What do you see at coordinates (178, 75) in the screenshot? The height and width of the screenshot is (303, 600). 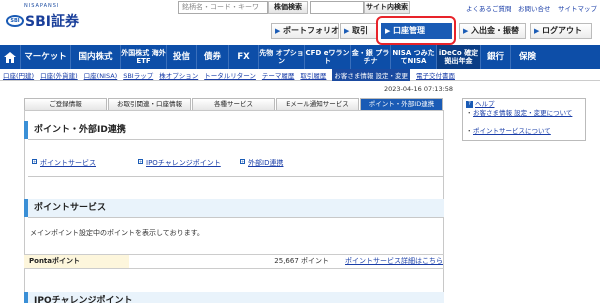 I see `subnav-stock-option: 株オプション` at bounding box center [178, 75].